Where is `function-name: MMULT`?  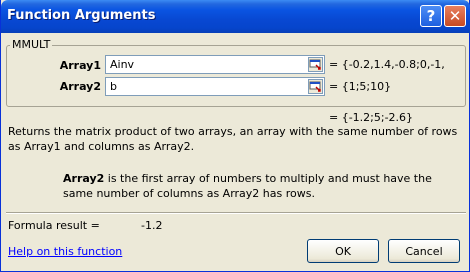
function-name: MMULT is located at coordinates (31, 44).